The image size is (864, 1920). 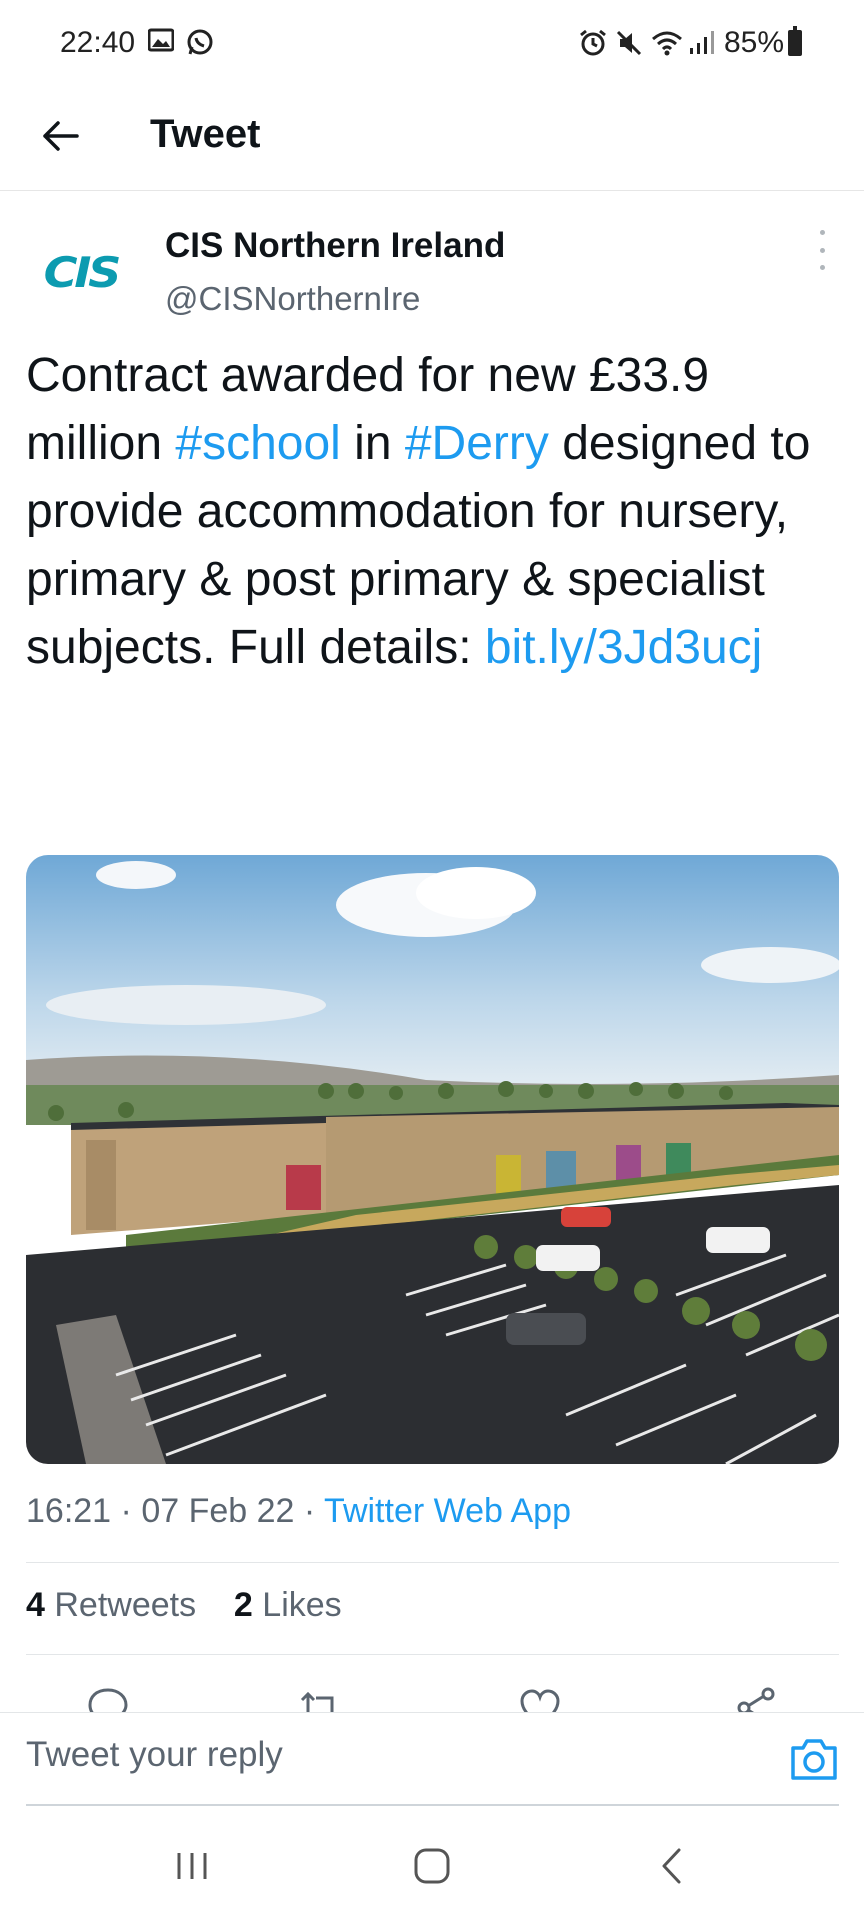 I want to click on recents-icon, so click(x=192, y=1866).